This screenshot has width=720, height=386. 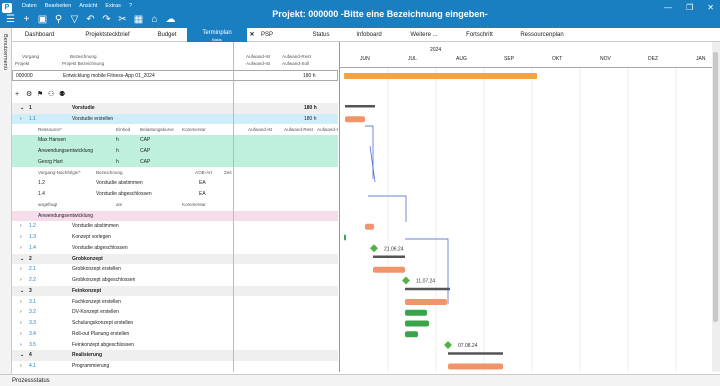 I want to click on tab-status: Status, so click(x=321, y=35).